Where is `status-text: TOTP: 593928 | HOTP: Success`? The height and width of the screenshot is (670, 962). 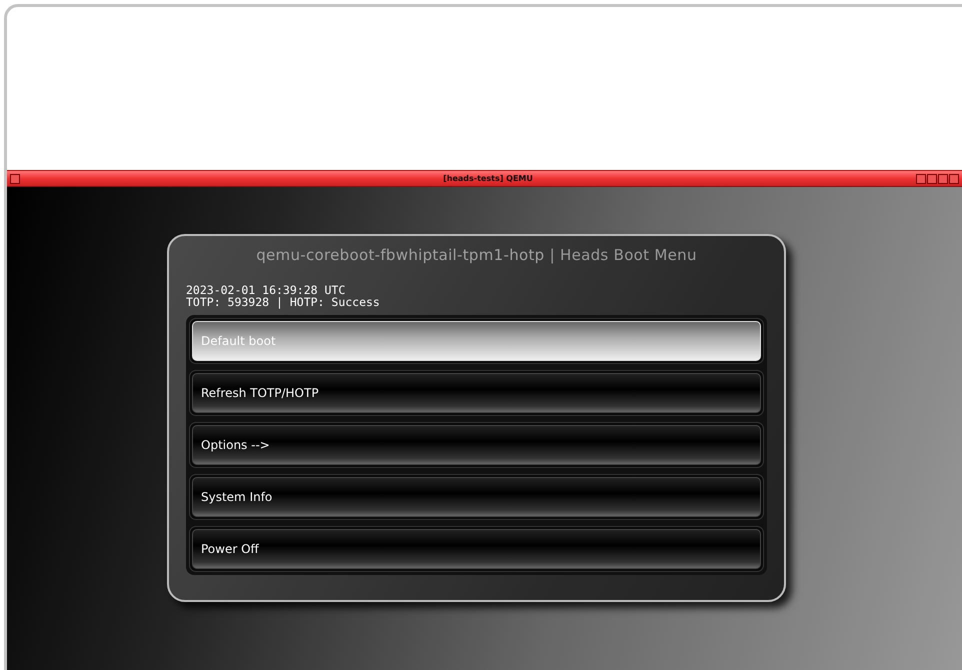
status-text: TOTP: 593928 | HOTP: Success is located at coordinates (283, 302).